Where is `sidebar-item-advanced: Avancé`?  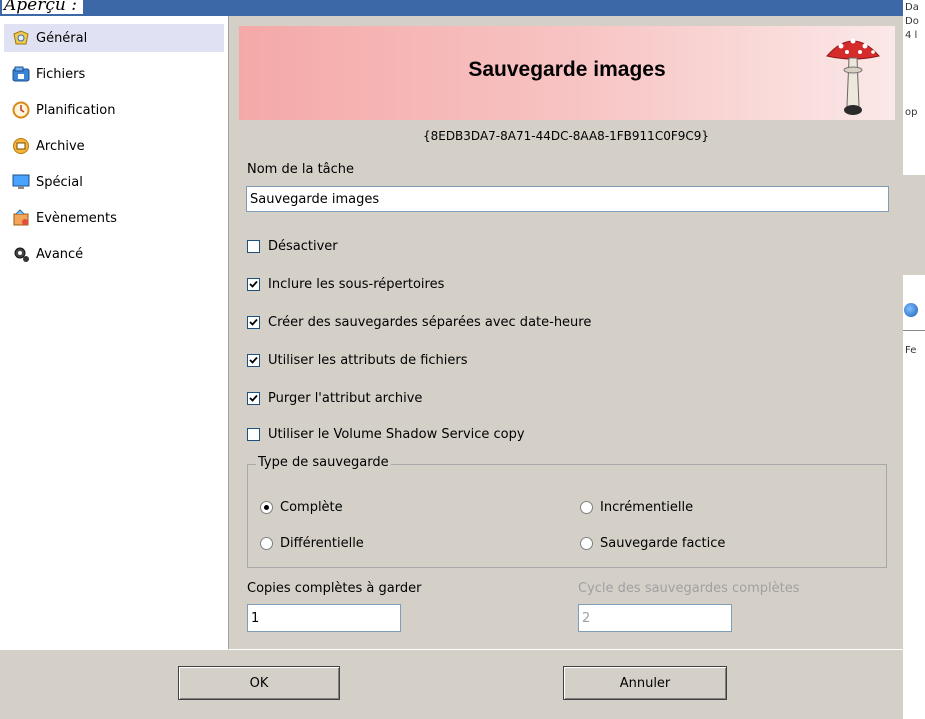
sidebar-item-advanced: Avancé is located at coordinates (114, 254).